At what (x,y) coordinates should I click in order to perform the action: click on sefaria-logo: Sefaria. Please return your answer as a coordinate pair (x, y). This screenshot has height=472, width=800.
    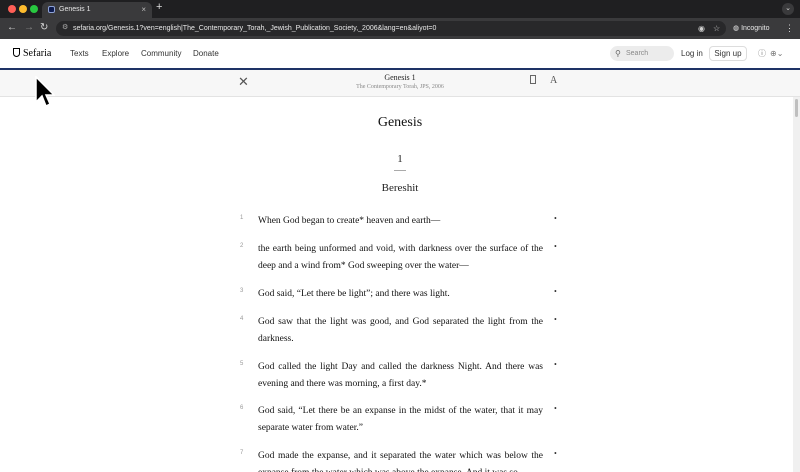
    Looking at the image, I should click on (32, 53).